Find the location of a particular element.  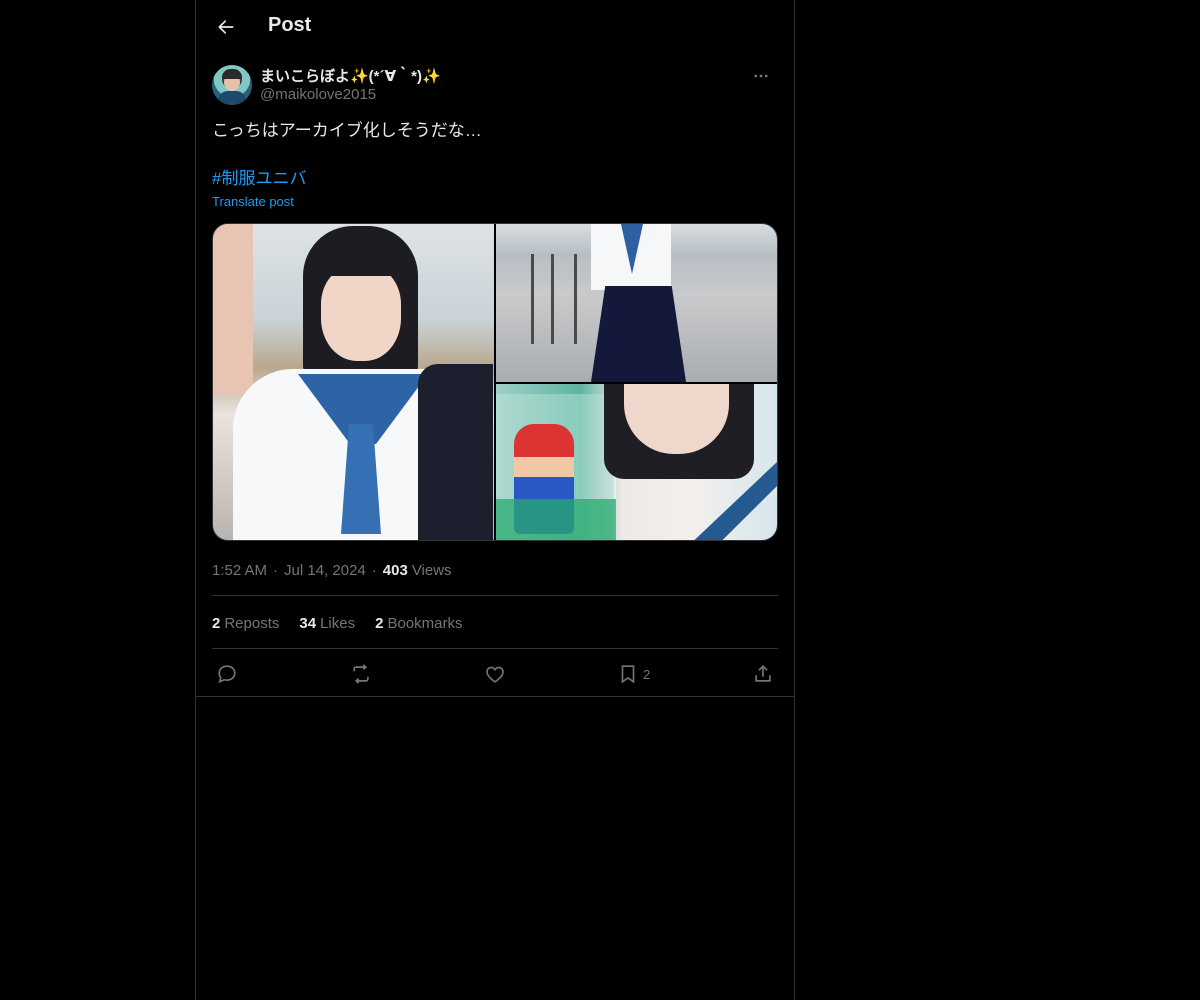

views-label: Views is located at coordinates (431, 570).